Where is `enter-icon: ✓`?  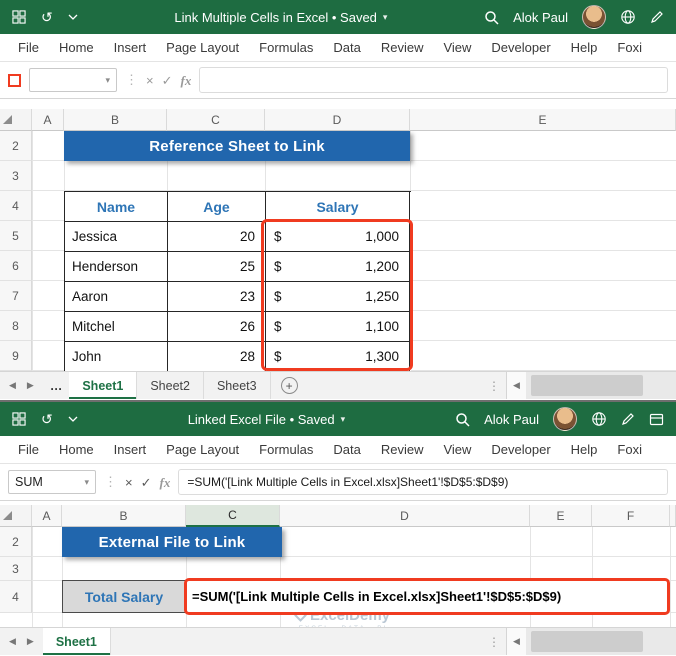
enter-icon: ✓ is located at coordinates (146, 482).